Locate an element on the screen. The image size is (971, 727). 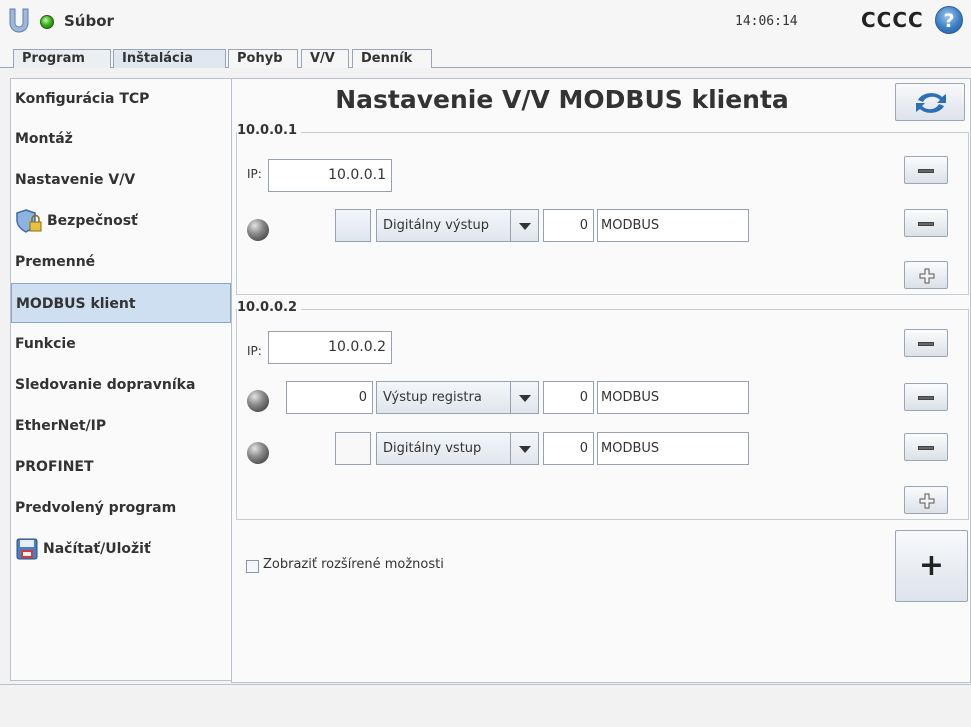
sidebar-item-variables: Premenné is located at coordinates (121, 262).